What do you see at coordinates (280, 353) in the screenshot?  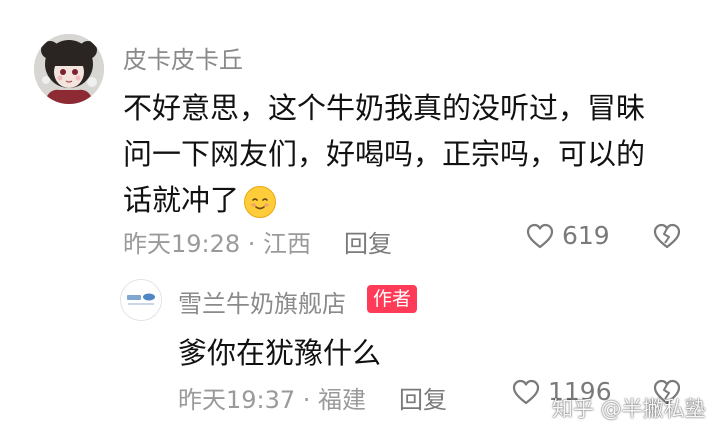 I see `reply-body: 爹你在犹豫什么` at bounding box center [280, 353].